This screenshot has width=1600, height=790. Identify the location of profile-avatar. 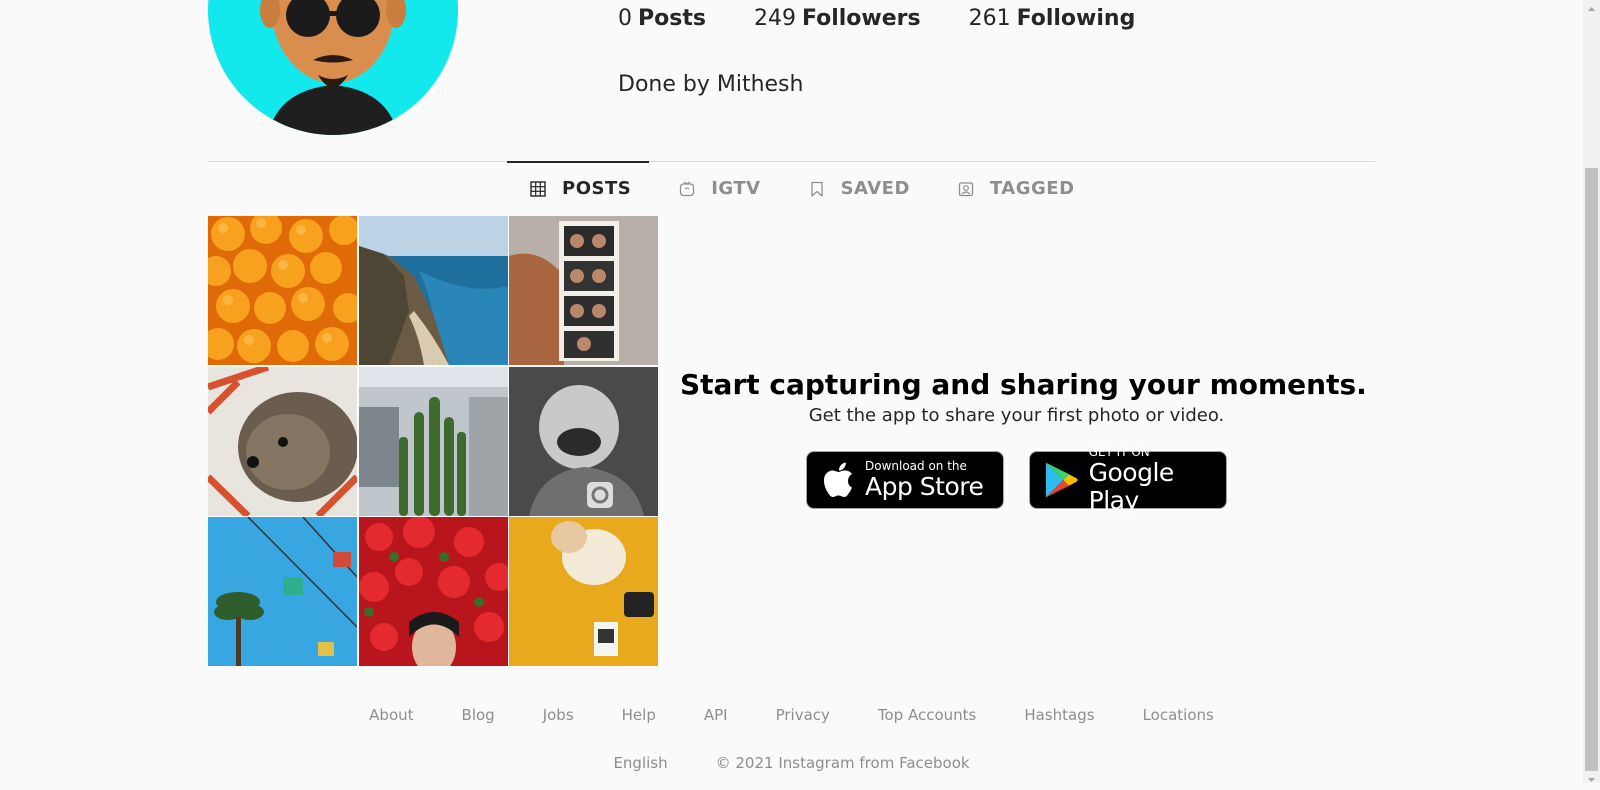
(333, 67).